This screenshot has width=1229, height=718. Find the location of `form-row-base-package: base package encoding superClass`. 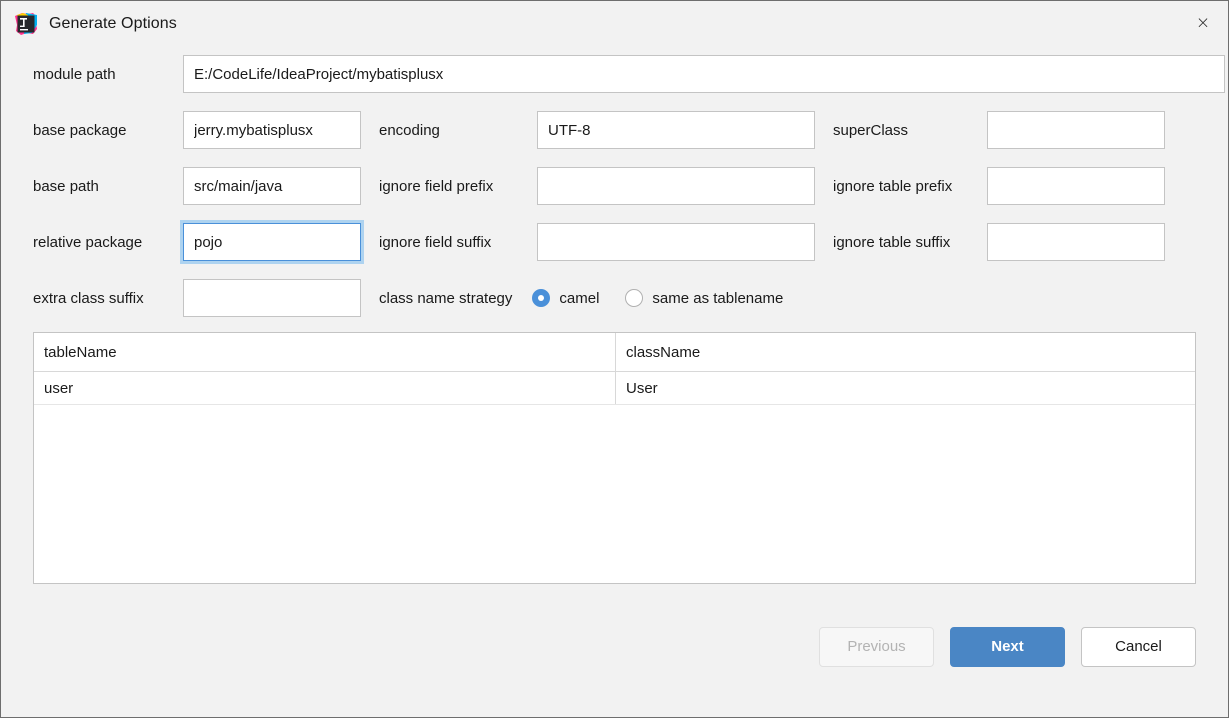

form-row-base-package: base package encoding superClass is located at coordinates (614, 130).